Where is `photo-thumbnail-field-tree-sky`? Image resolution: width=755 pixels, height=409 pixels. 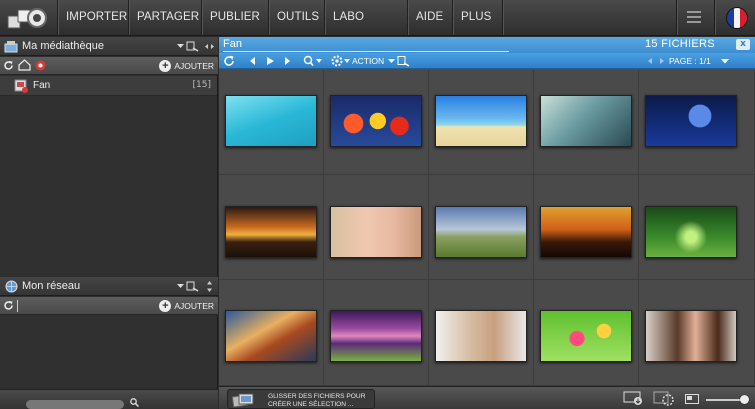
photo-thumbnail-field-tree-sky is located at coordinates (481, 232).